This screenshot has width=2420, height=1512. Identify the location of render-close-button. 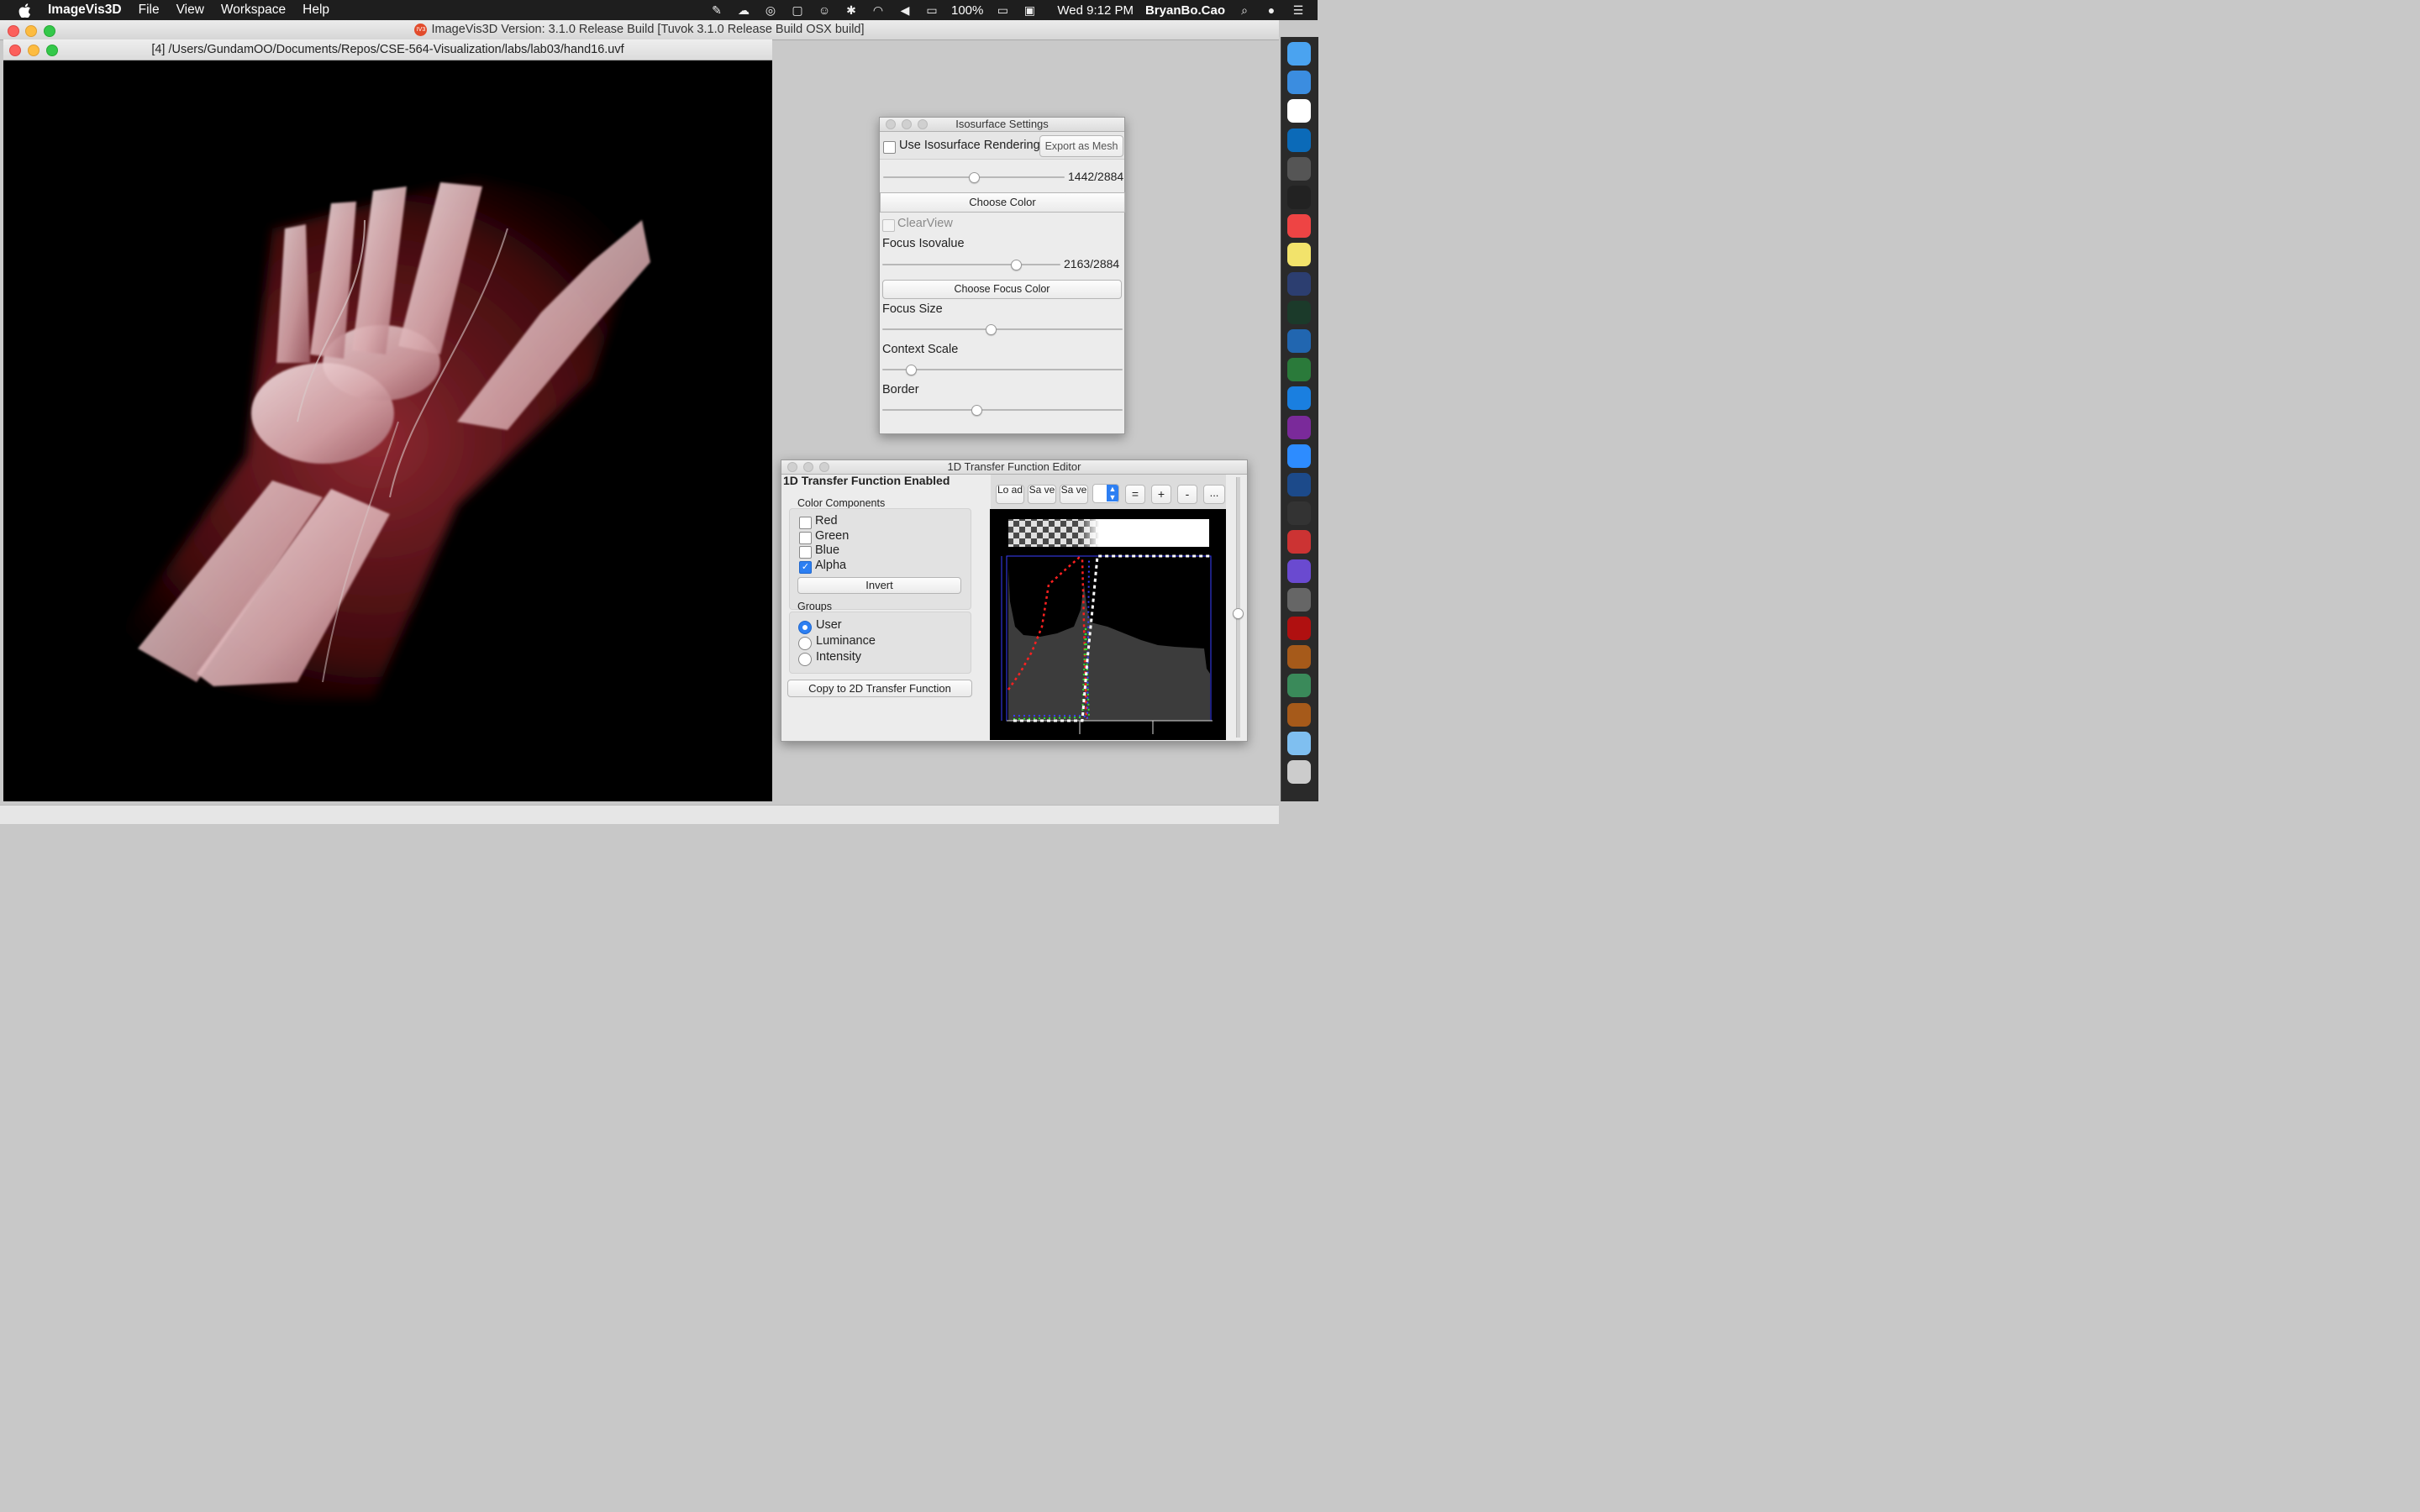
(15, 50).